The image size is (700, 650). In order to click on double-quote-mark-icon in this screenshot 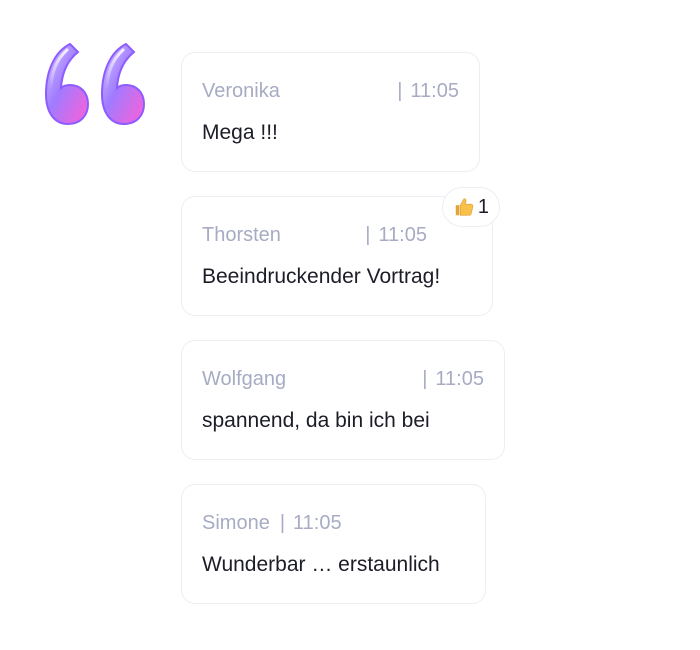, I will do `click(95, 84)`.